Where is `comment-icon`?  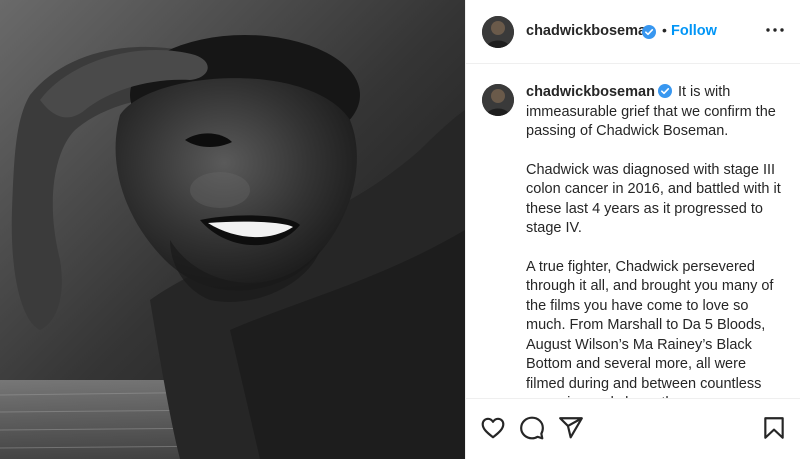
comment-icon is located at coordinates (532, 428).